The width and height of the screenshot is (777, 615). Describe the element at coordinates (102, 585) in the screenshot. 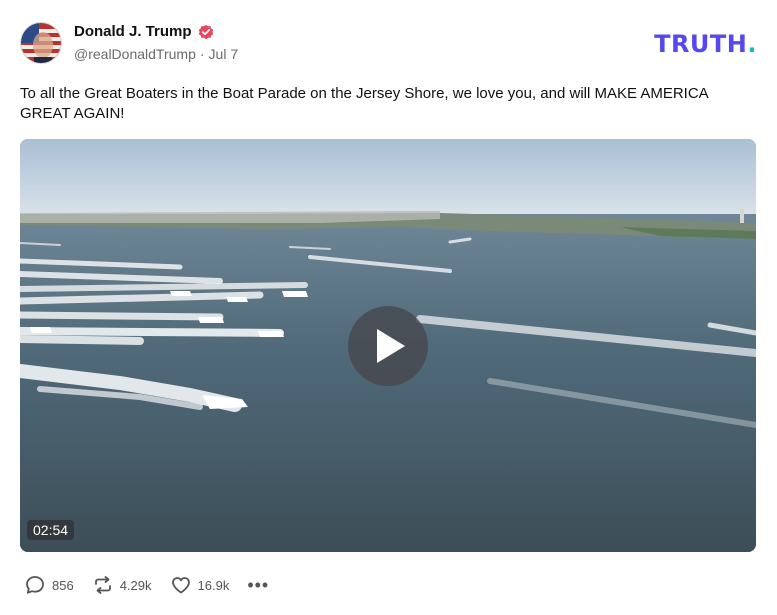

I see `retruth-icon` at that location.